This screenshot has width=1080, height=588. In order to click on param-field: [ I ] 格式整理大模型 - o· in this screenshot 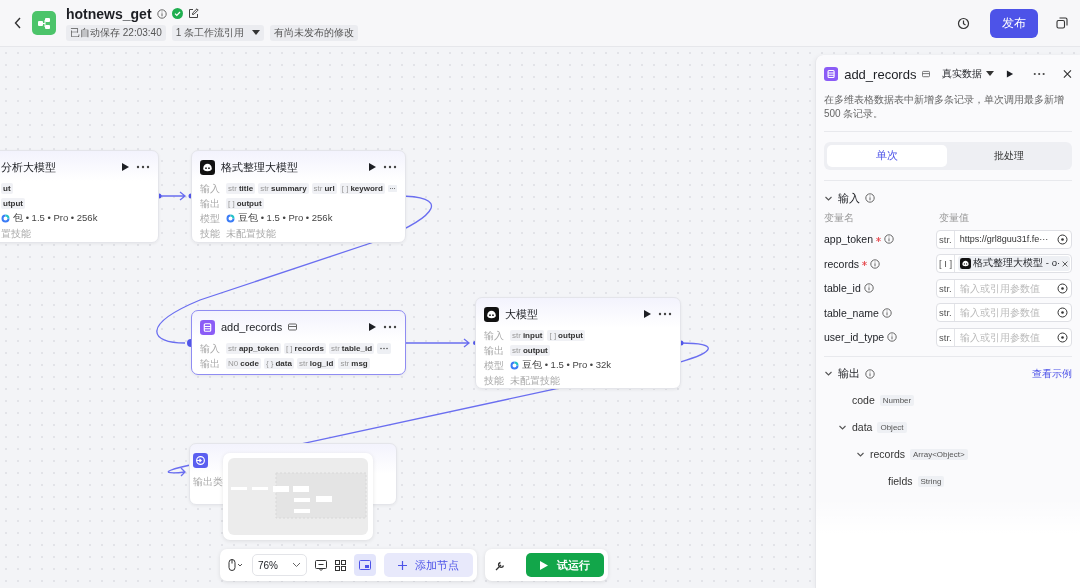, I will do `click(1004, 264)`.